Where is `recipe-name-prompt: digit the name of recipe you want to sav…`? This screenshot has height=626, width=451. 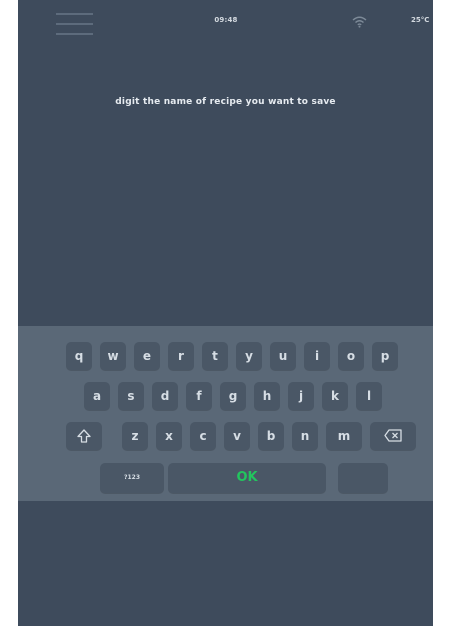
recipe-name-prompt: digit the name of recipe you want to sav… is located at coordinates (225, 102).